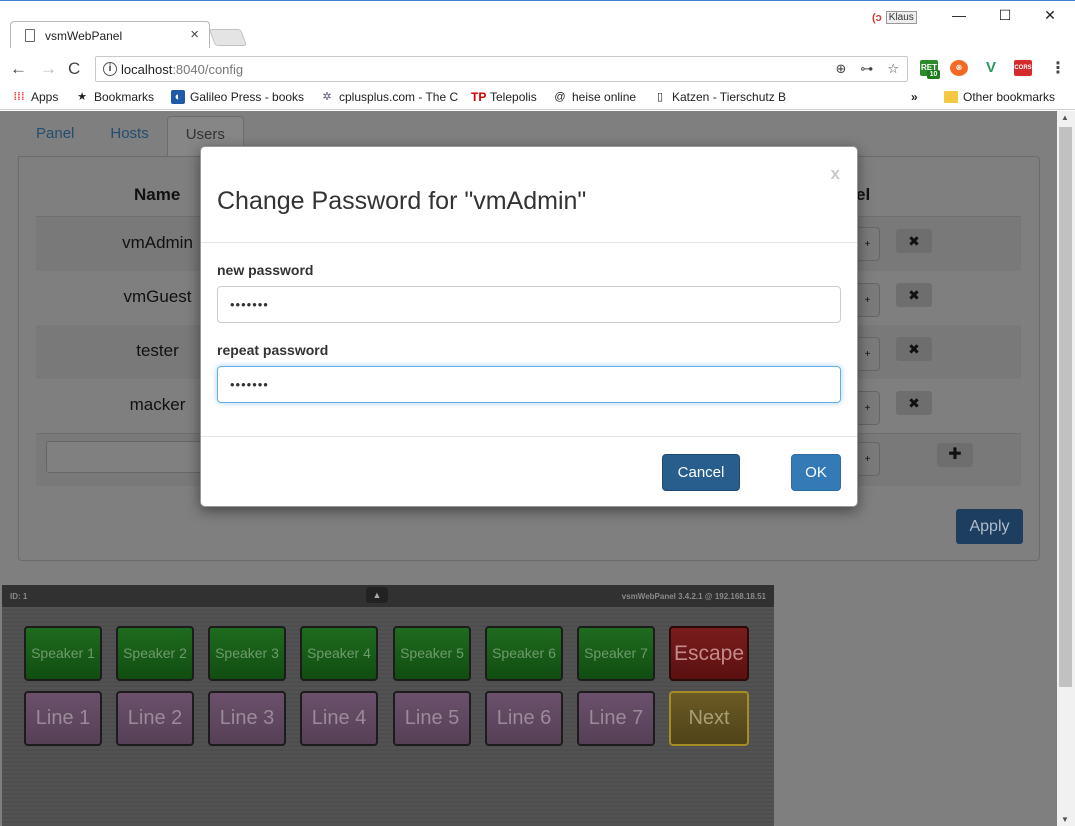  I want to click on apps-grid-icon: ⁞⁞⁞, so click(19, 97).